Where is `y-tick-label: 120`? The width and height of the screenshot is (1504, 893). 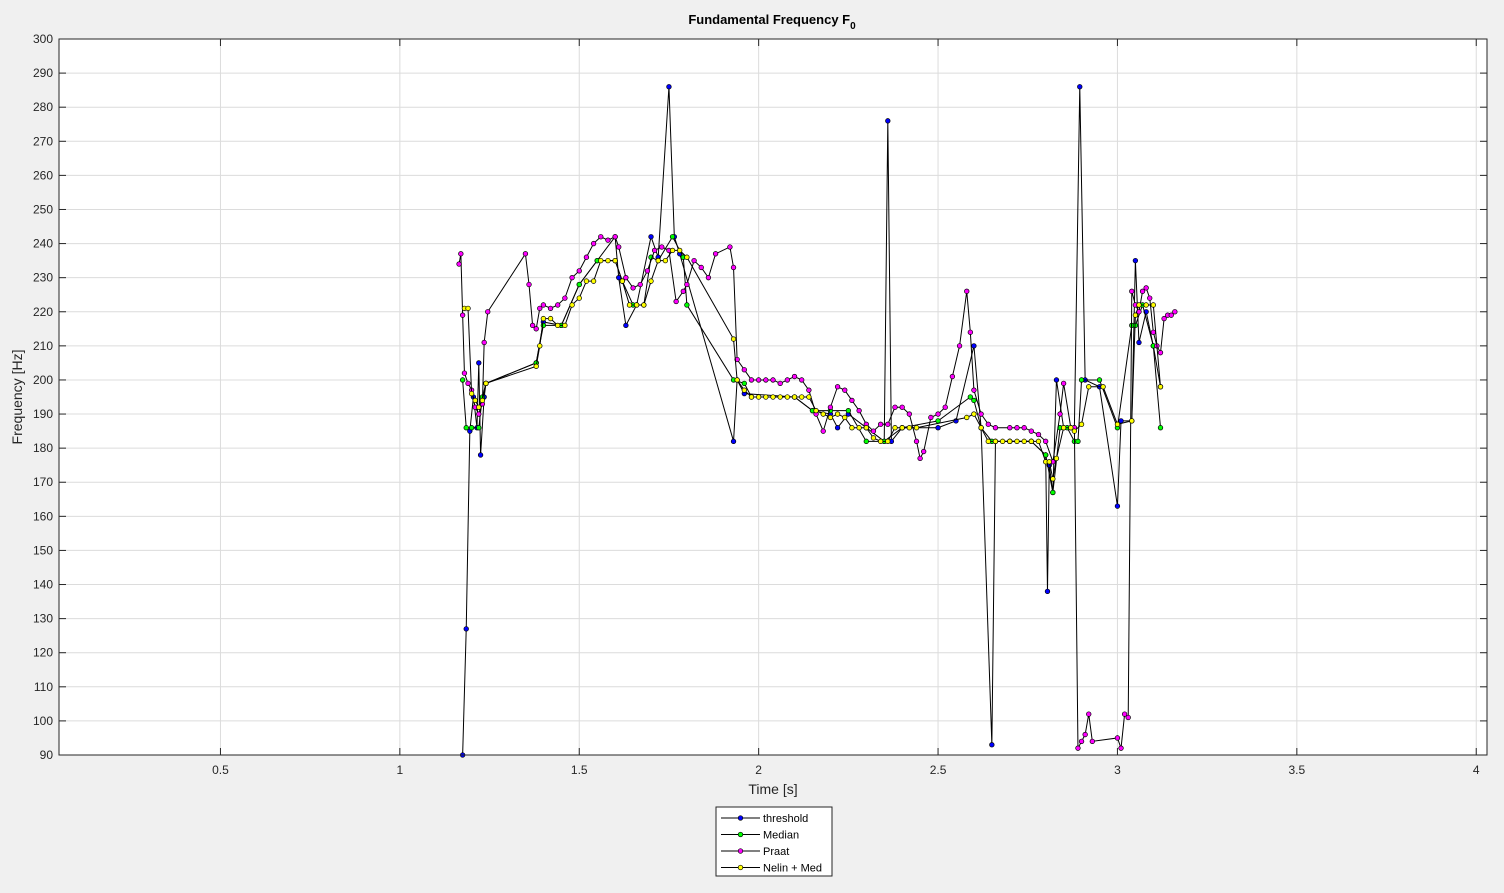
y-tick-label: 120 is located at coordinates (43, 653).